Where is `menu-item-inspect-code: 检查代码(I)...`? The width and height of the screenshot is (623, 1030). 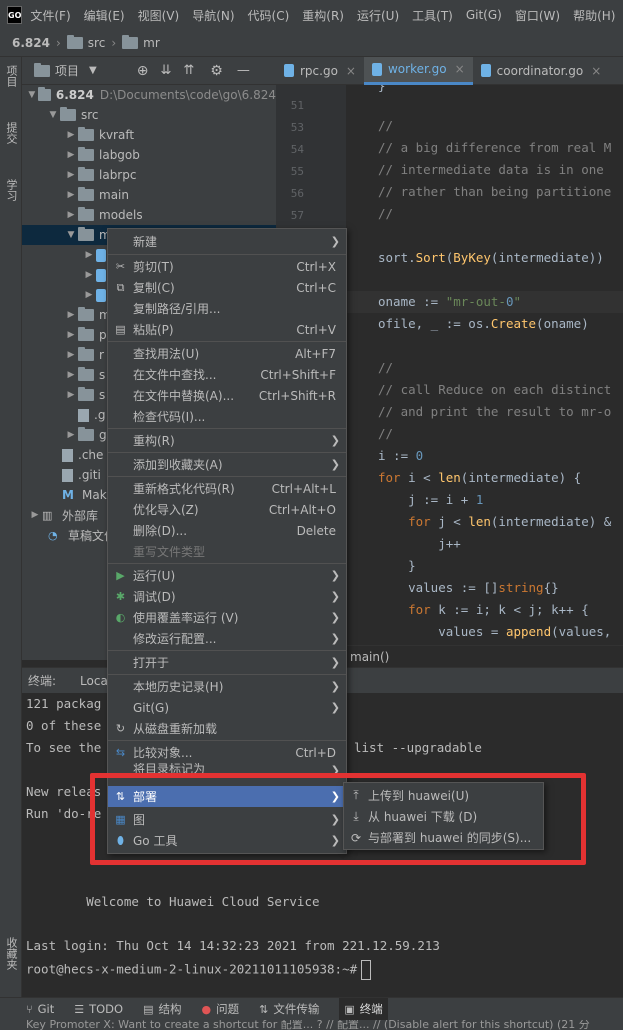 menu-item-inspect-code: 检查代码(I)... is located at coordinates (227, 416).